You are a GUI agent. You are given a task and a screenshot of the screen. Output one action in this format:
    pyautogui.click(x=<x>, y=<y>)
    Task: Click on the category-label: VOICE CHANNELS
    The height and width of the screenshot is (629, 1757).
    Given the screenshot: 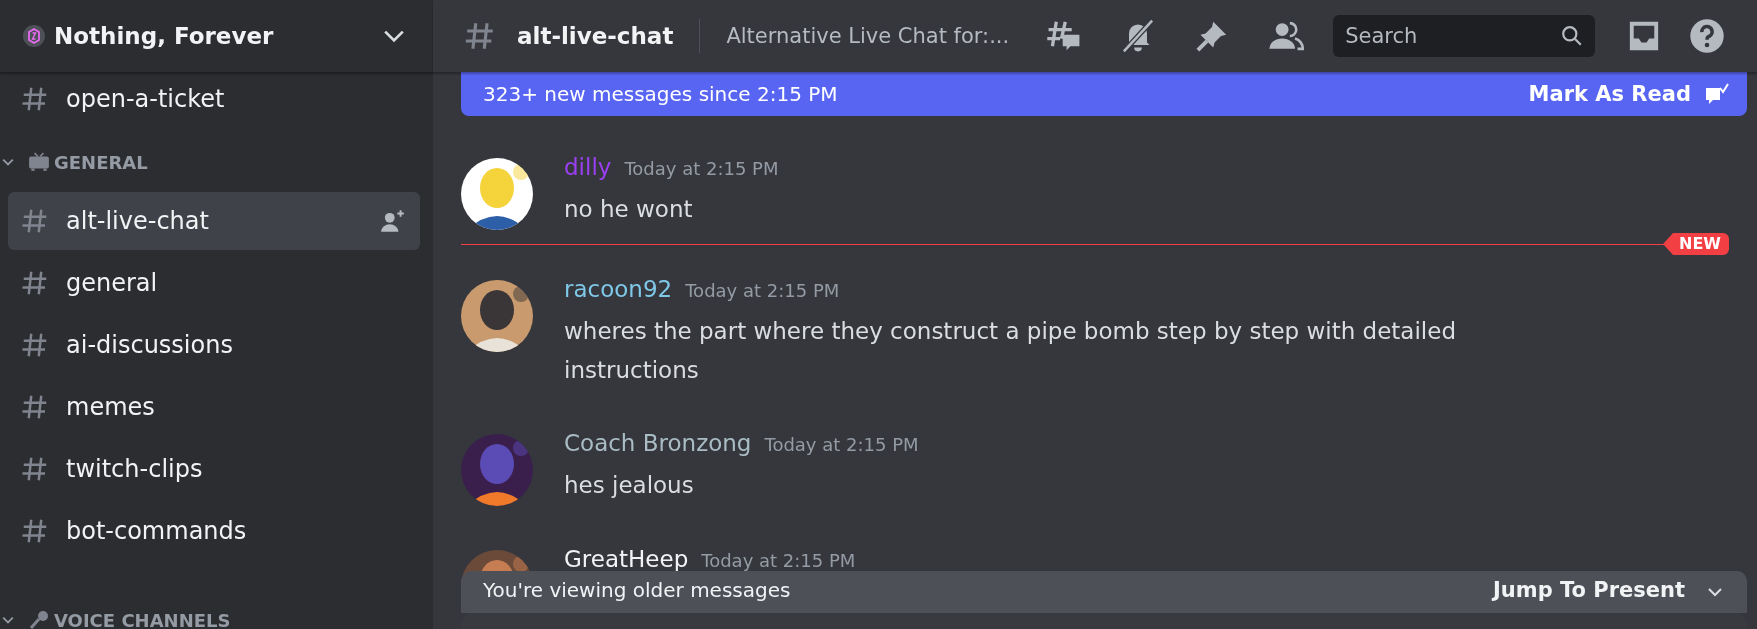 What is the action you would take?
    pyautogui.click(x=142, y=619)
    